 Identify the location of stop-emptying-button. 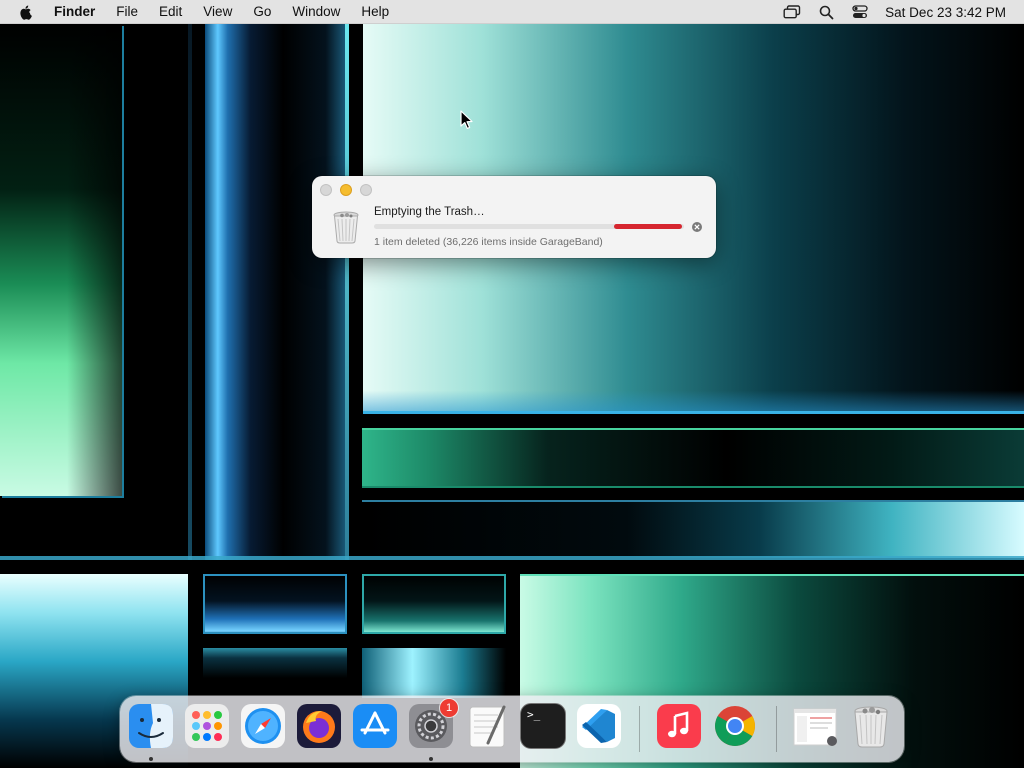
(697, 227).